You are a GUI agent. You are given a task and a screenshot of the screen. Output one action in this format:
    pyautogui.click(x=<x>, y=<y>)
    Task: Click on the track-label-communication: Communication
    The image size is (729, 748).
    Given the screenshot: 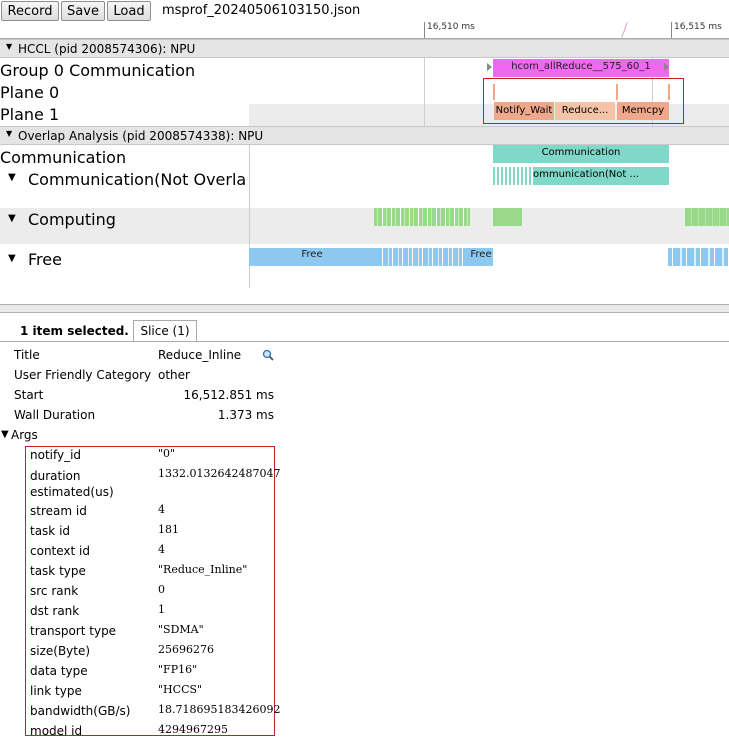 What is the action you would take?
    pyautogui.click(x=63, y=157)
    